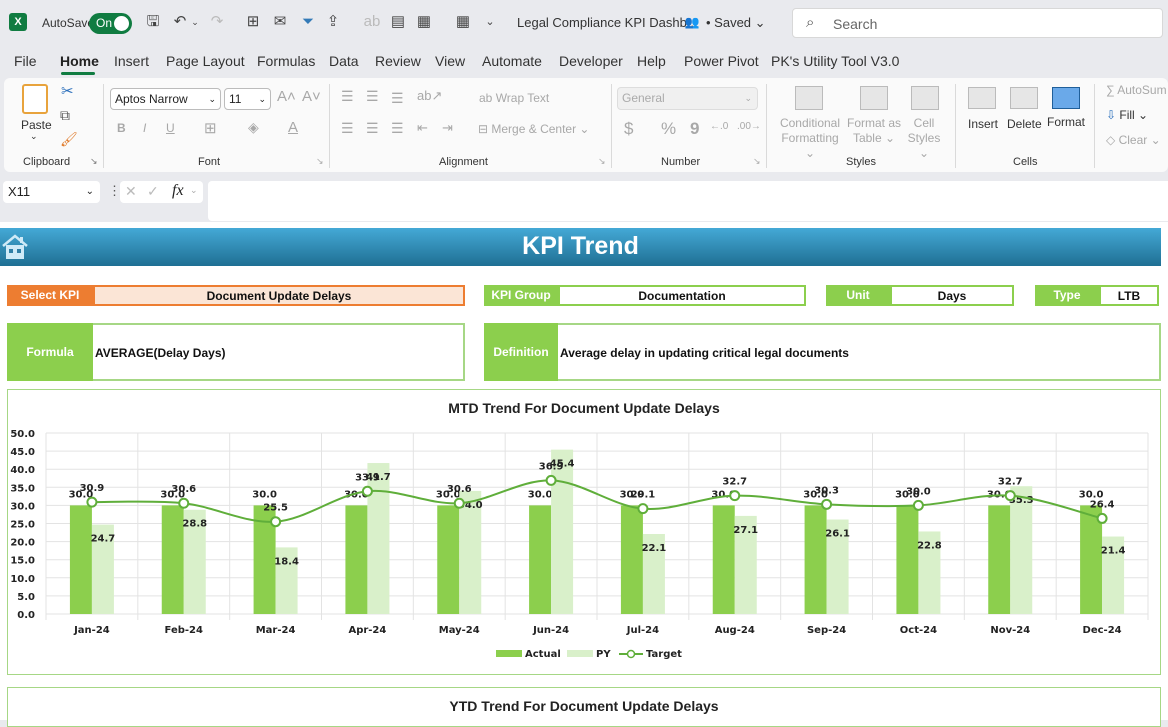 This screenshot has width=1168, height=727. I want to click on decrease-indent-icon: ⇤, so click(422, 128).